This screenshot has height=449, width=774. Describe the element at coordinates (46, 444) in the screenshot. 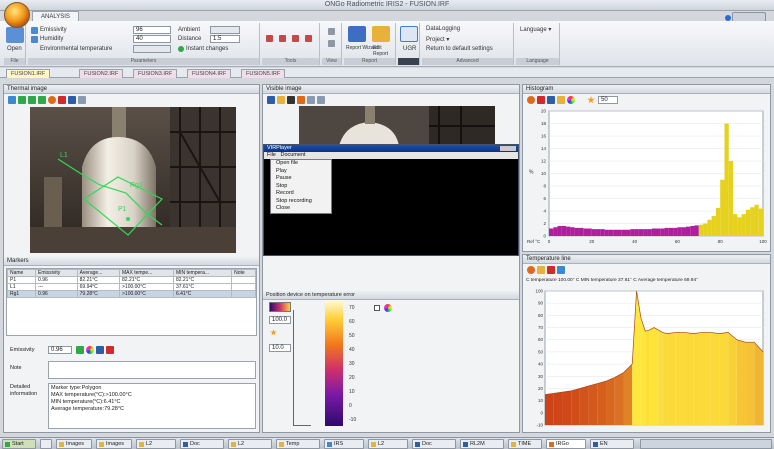

I see `taskbar-quick-icon` at that location.